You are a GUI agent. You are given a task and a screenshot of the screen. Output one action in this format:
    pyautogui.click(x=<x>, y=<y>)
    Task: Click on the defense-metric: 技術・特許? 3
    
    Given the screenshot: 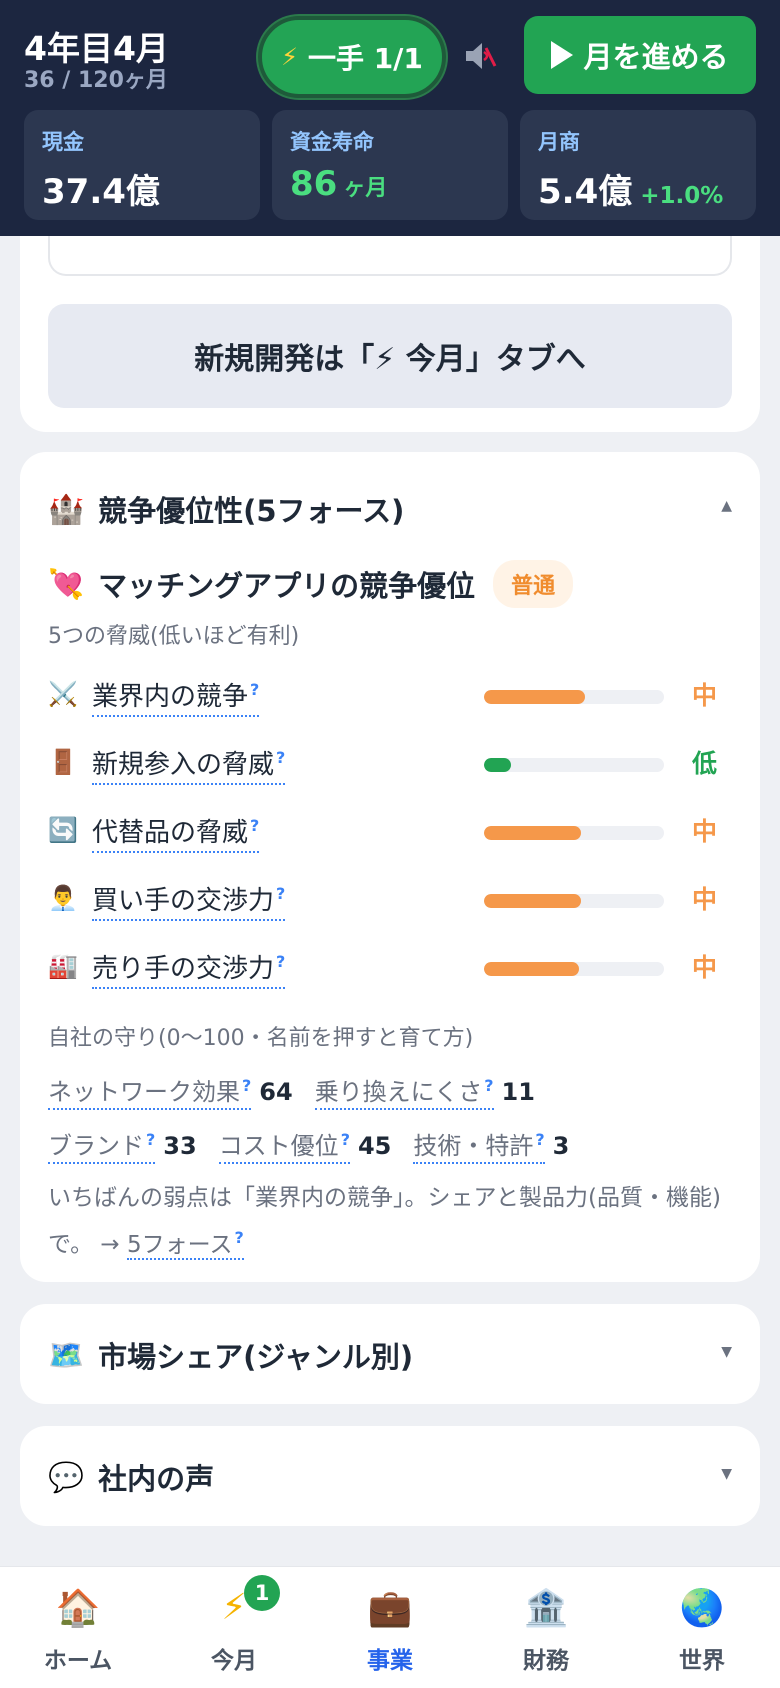 What is the action you would take?
    pyautogui.click(x=491, y=1145)
    